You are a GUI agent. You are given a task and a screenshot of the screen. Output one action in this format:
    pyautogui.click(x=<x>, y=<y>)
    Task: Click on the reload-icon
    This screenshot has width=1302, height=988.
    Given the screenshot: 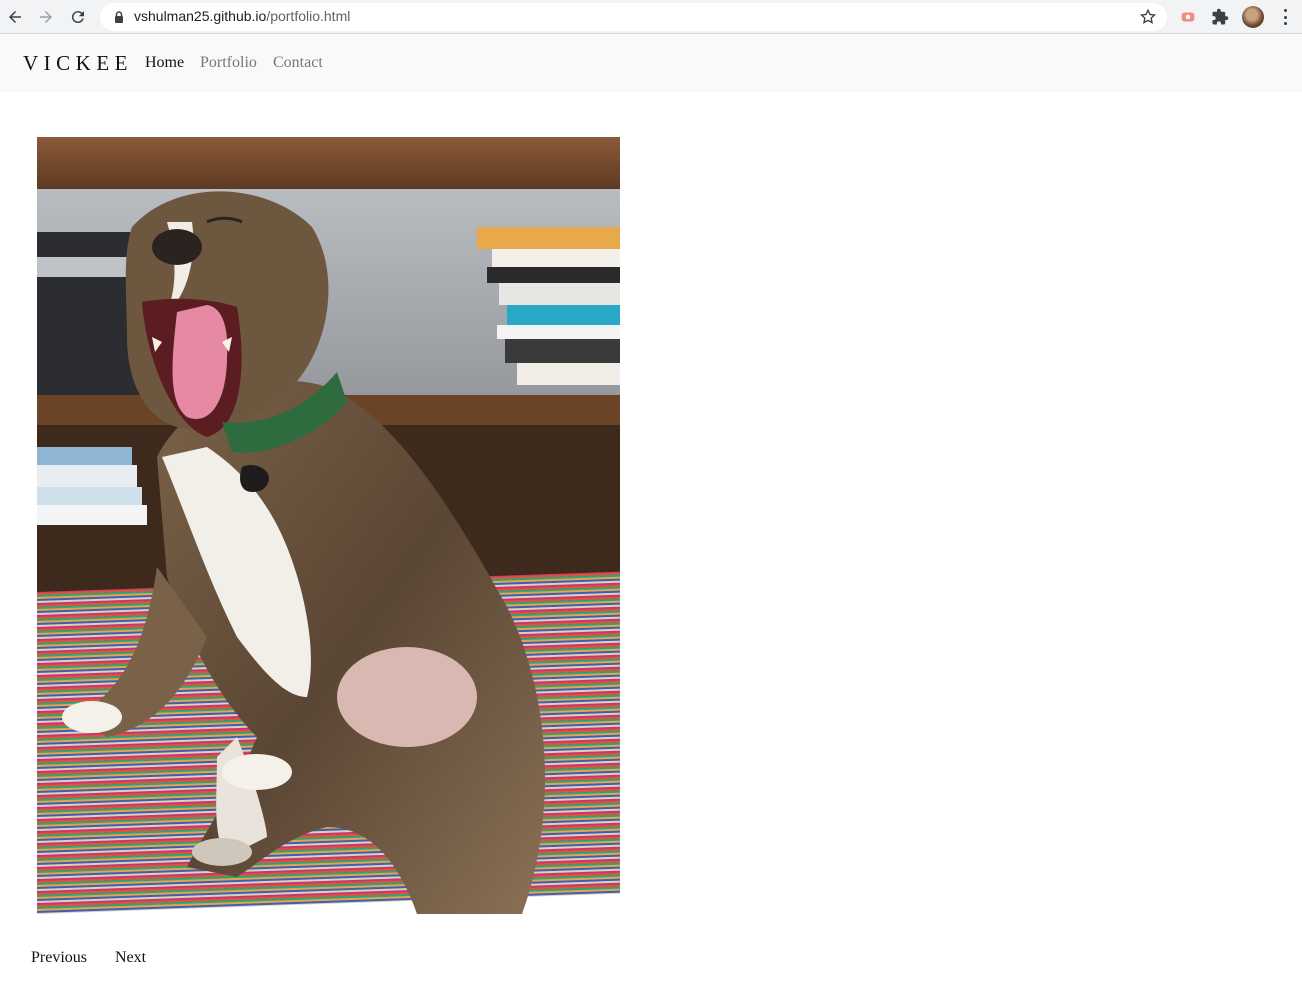 What is the action you would take?
    pyautogui.click(x=78, y=17)
    